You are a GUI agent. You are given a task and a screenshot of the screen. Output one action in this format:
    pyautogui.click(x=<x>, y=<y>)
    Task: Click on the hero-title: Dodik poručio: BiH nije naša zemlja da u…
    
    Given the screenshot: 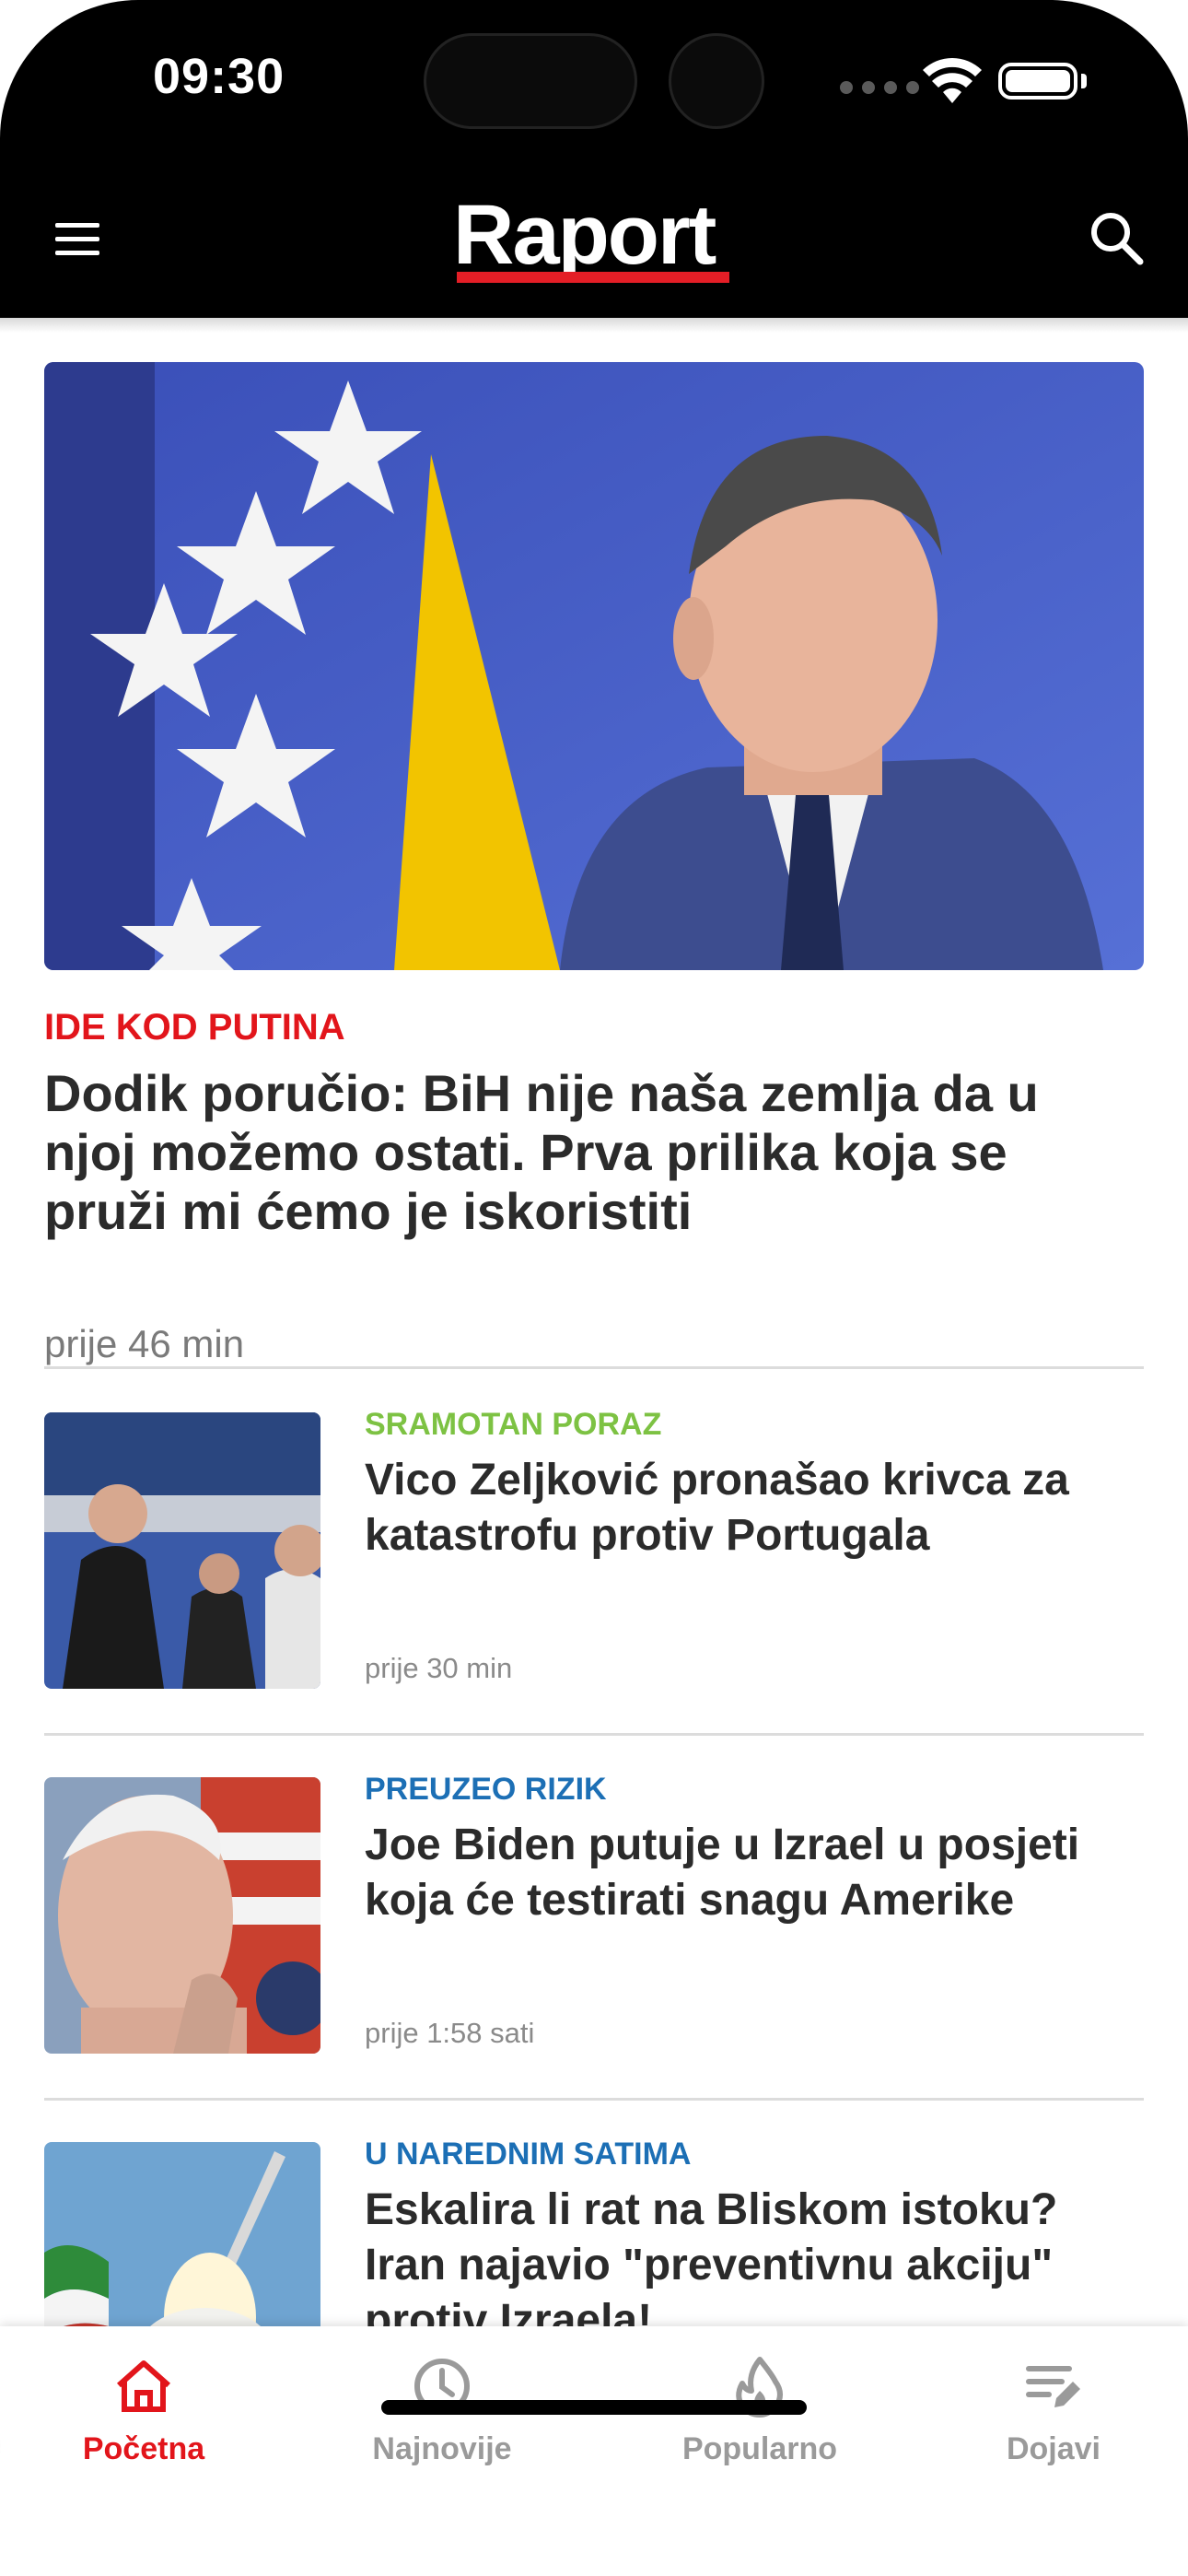 What is the action you would take?
    pyautogui.click(x=594, y=1152)
    